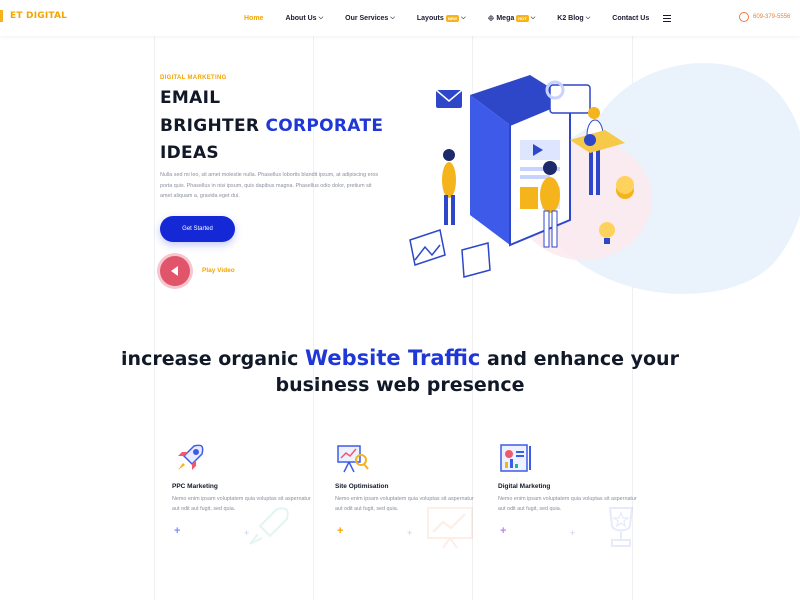 Image resolution: width=800 pixels, height=600 pixels. I want to click on lightbulb-icon, so click(607, 230).